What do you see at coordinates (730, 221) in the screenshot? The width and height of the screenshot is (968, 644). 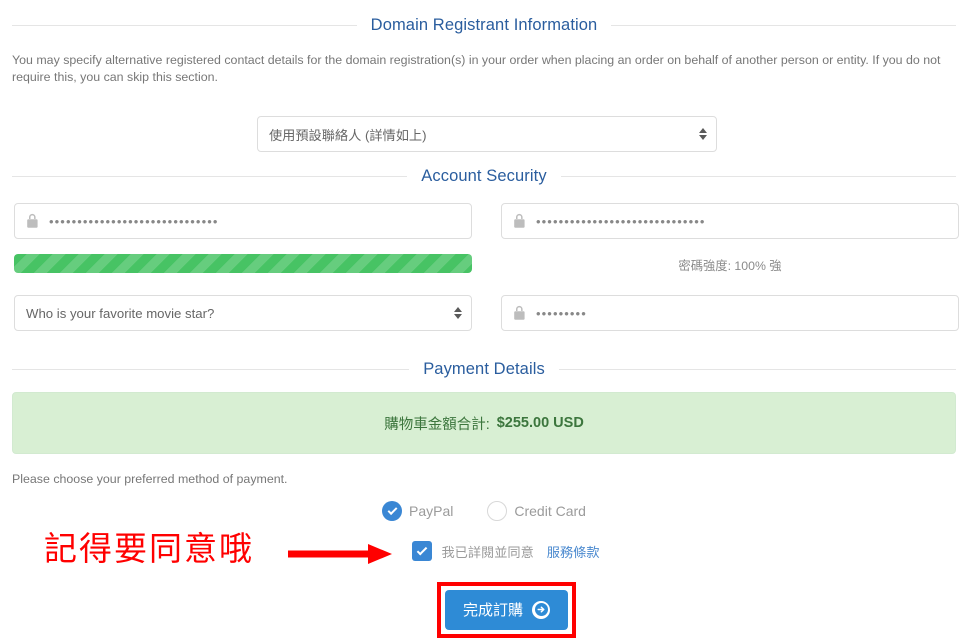 I see `confirm-password-field: ••••••••••••••••••••••••••••••` at bounding box center [730, 221].